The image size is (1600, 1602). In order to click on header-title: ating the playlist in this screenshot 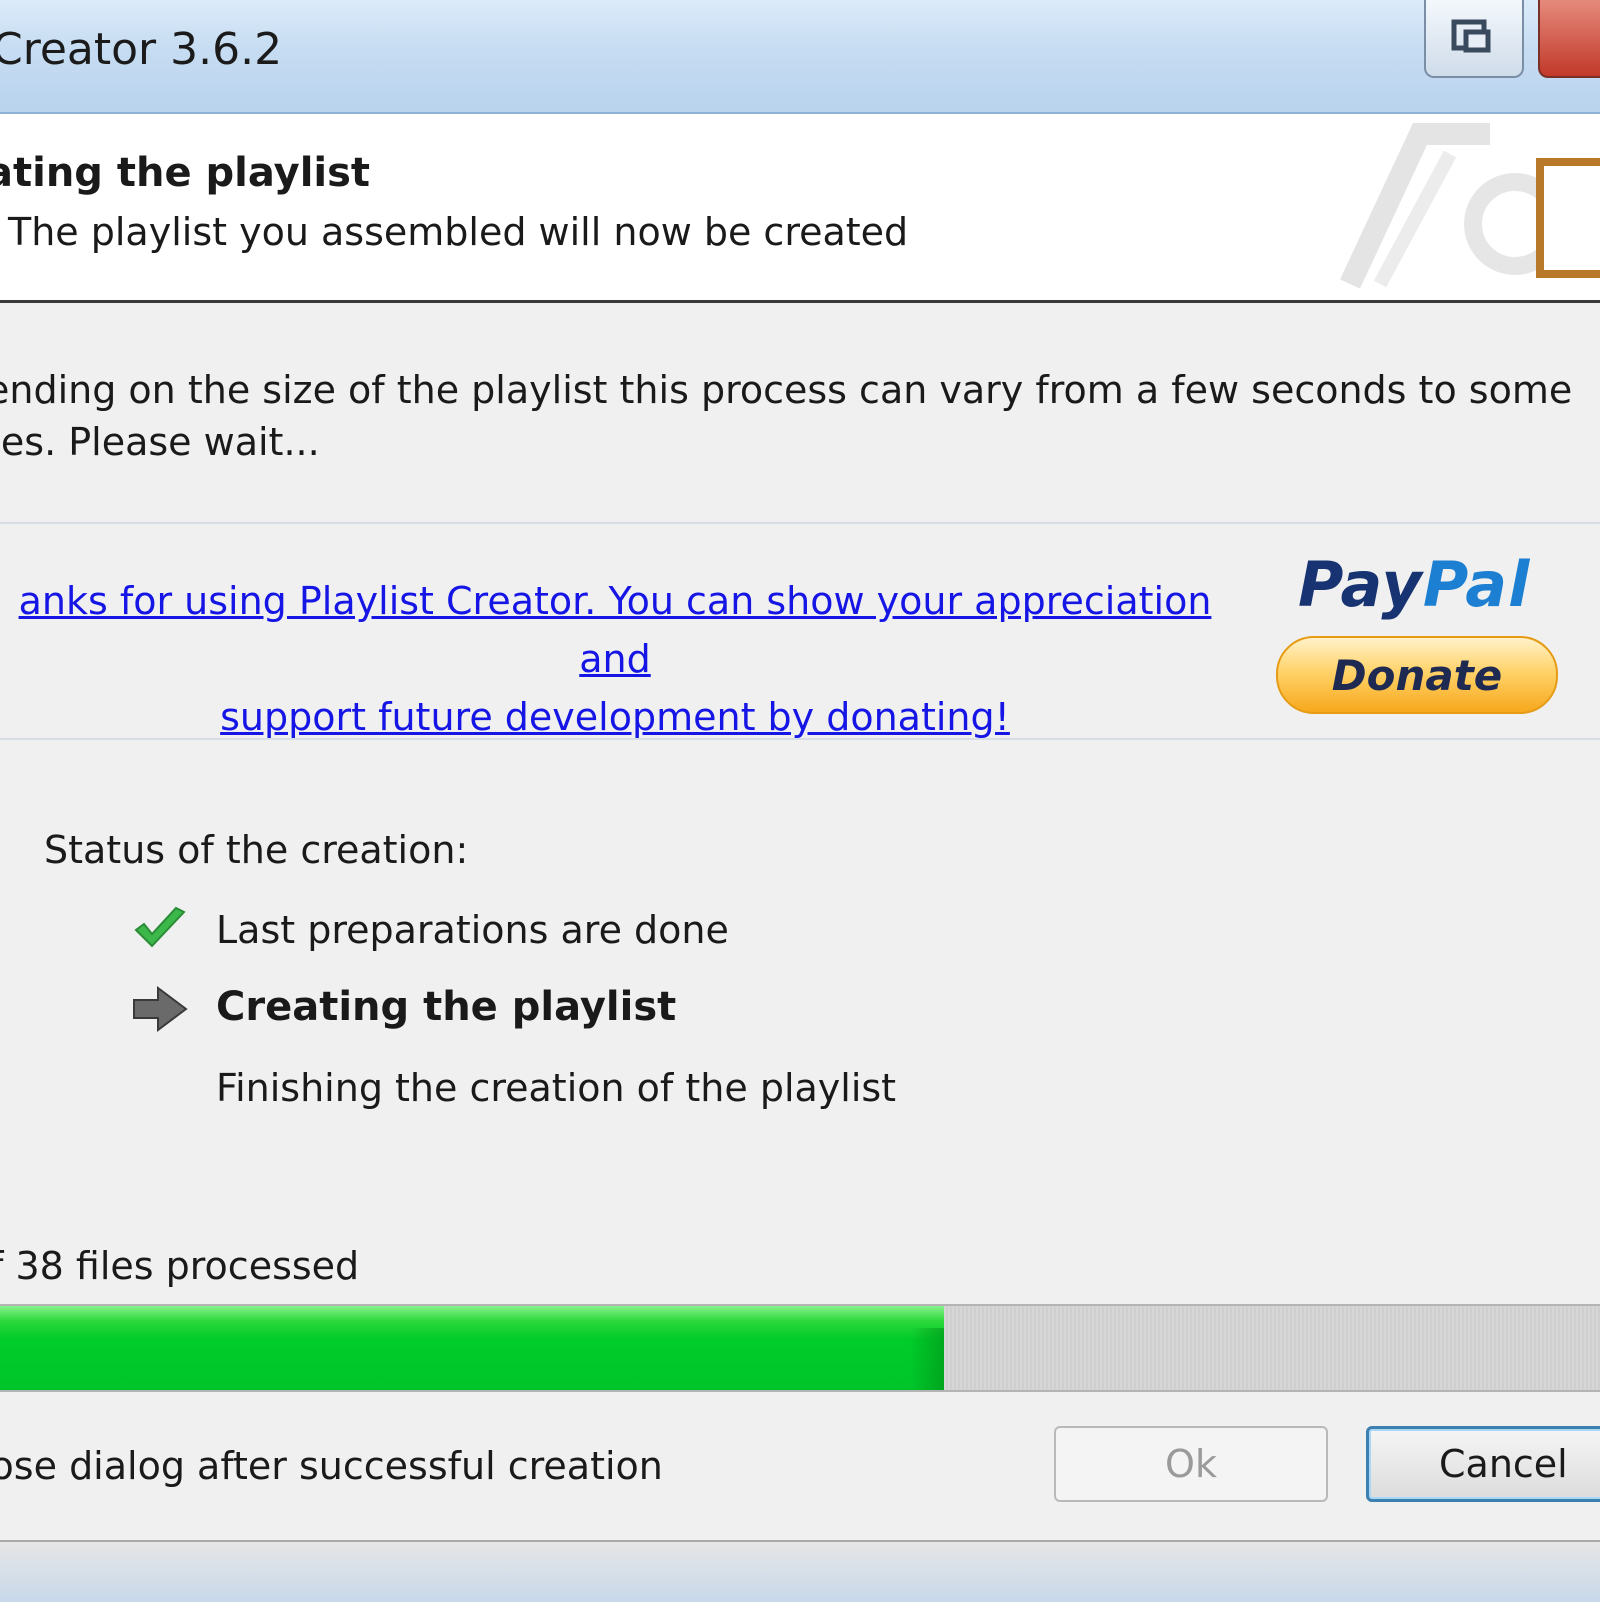, I will do `click(185, 173)`.